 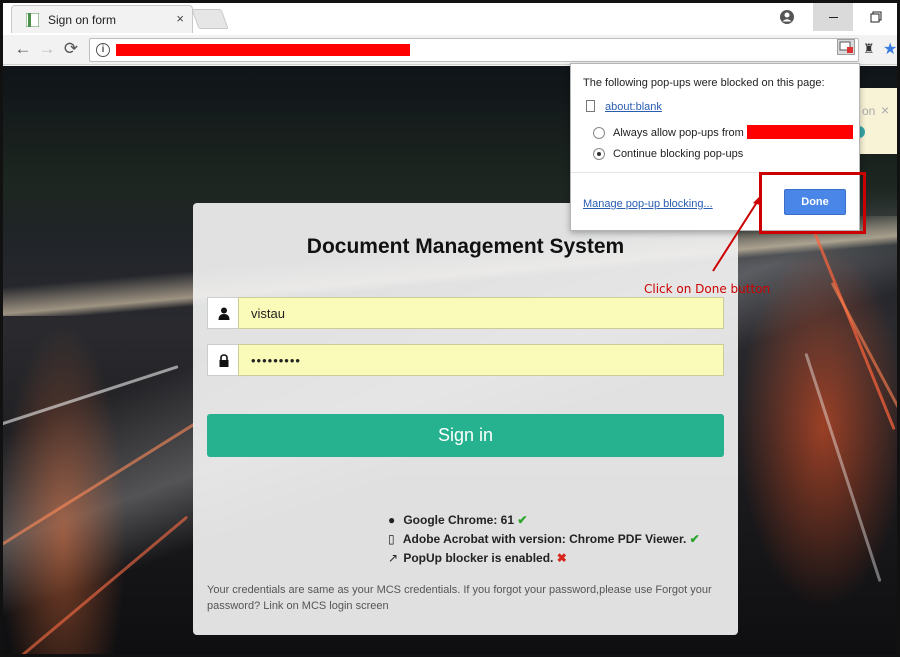 What do you see at coordinates (82, 20) in the screenshot?
I see `tab-title: Sign on form` at bounding box center [82, 20].